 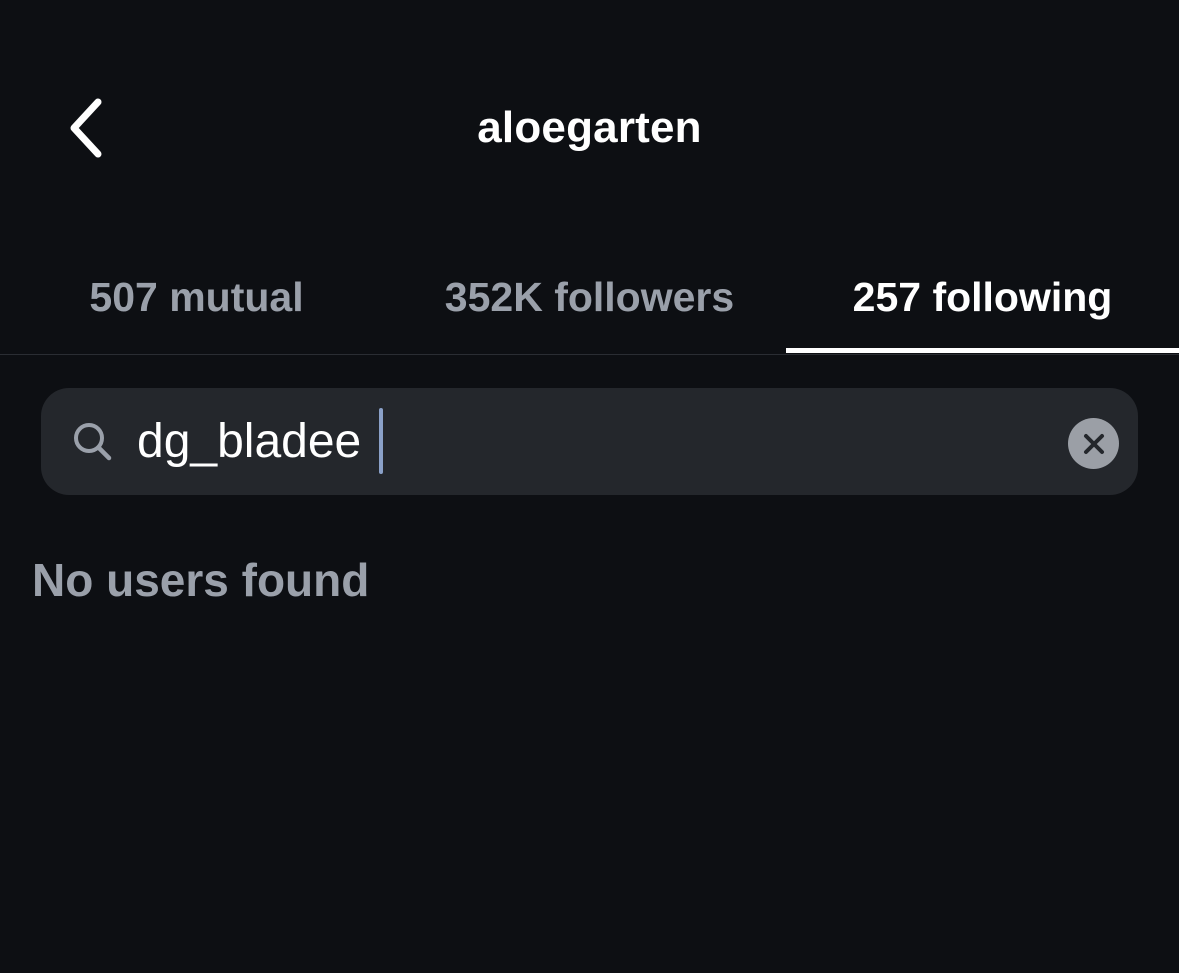 I want to click on tab-label: 507 mutual, so click(x=196, y=296).